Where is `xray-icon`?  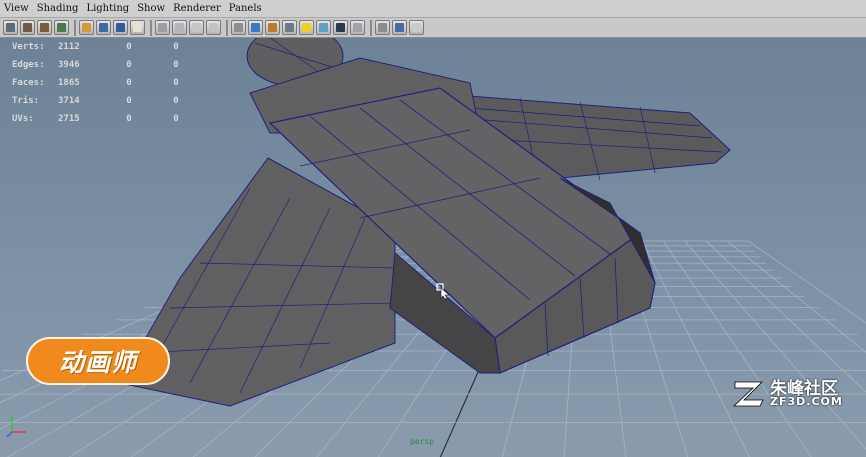
xray-icon is located at coordinates (399, 27).